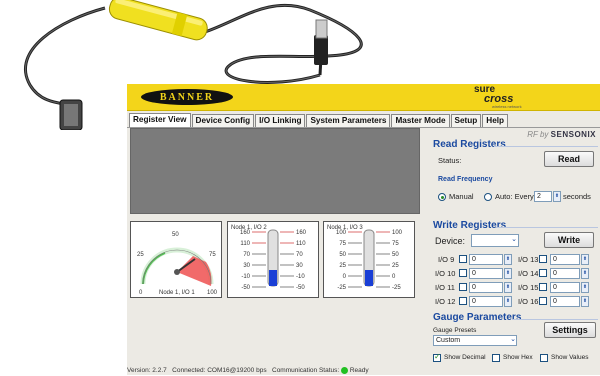 This screenshot has height=376, width=600. Describe the element at coordinates (495, 120) in the screenshot. I see `tab-help: Help` at that location.